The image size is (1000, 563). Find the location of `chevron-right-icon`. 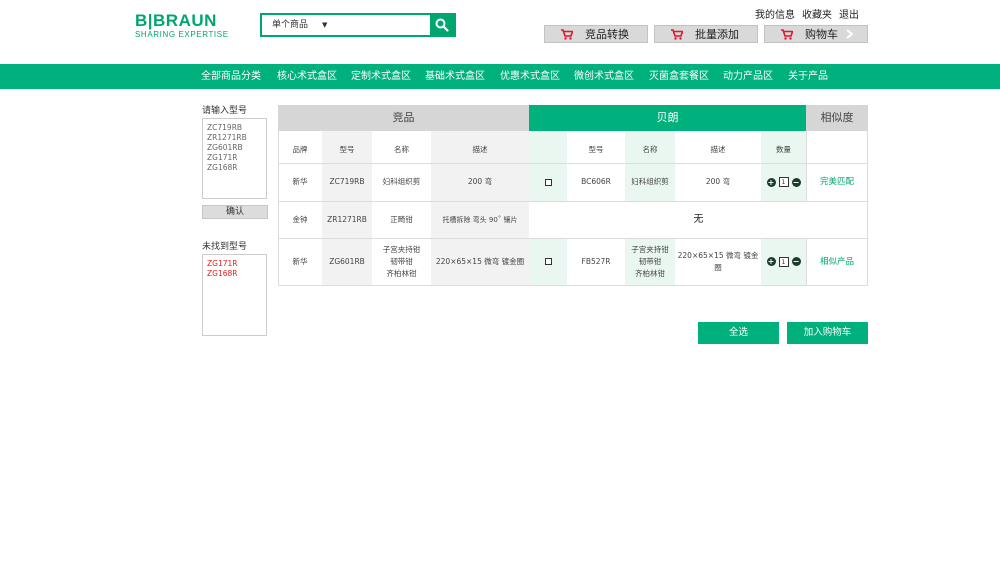

chevron-right-icon is located at coordinates (850, 34).